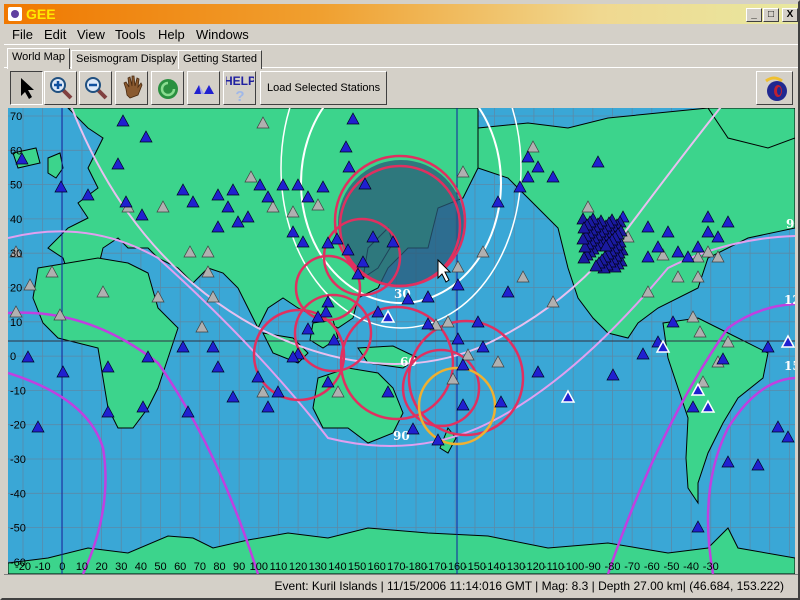 This screenshot has width=800, height=600. I want to click on lat-label: -10, so click(18, 391).